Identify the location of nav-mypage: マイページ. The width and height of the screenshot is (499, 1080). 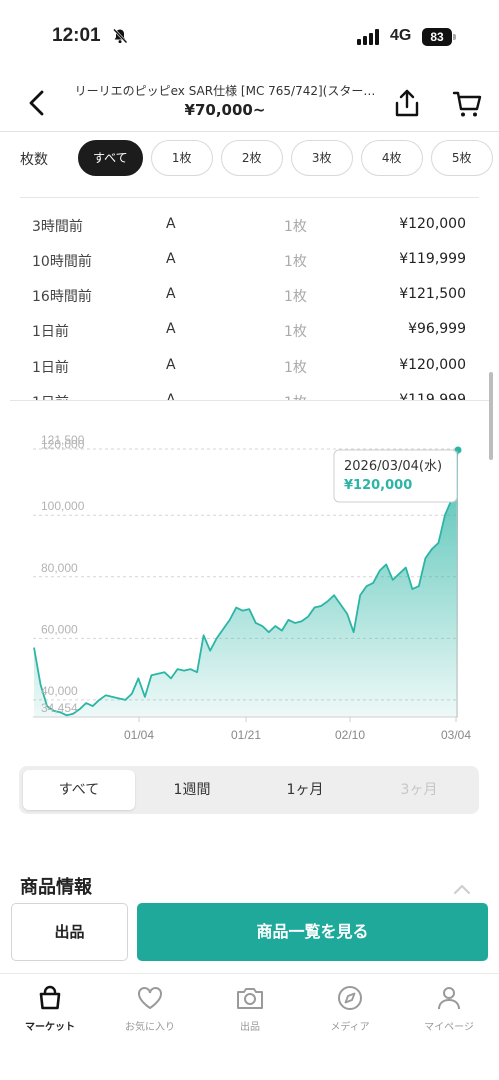
(449, 1008).